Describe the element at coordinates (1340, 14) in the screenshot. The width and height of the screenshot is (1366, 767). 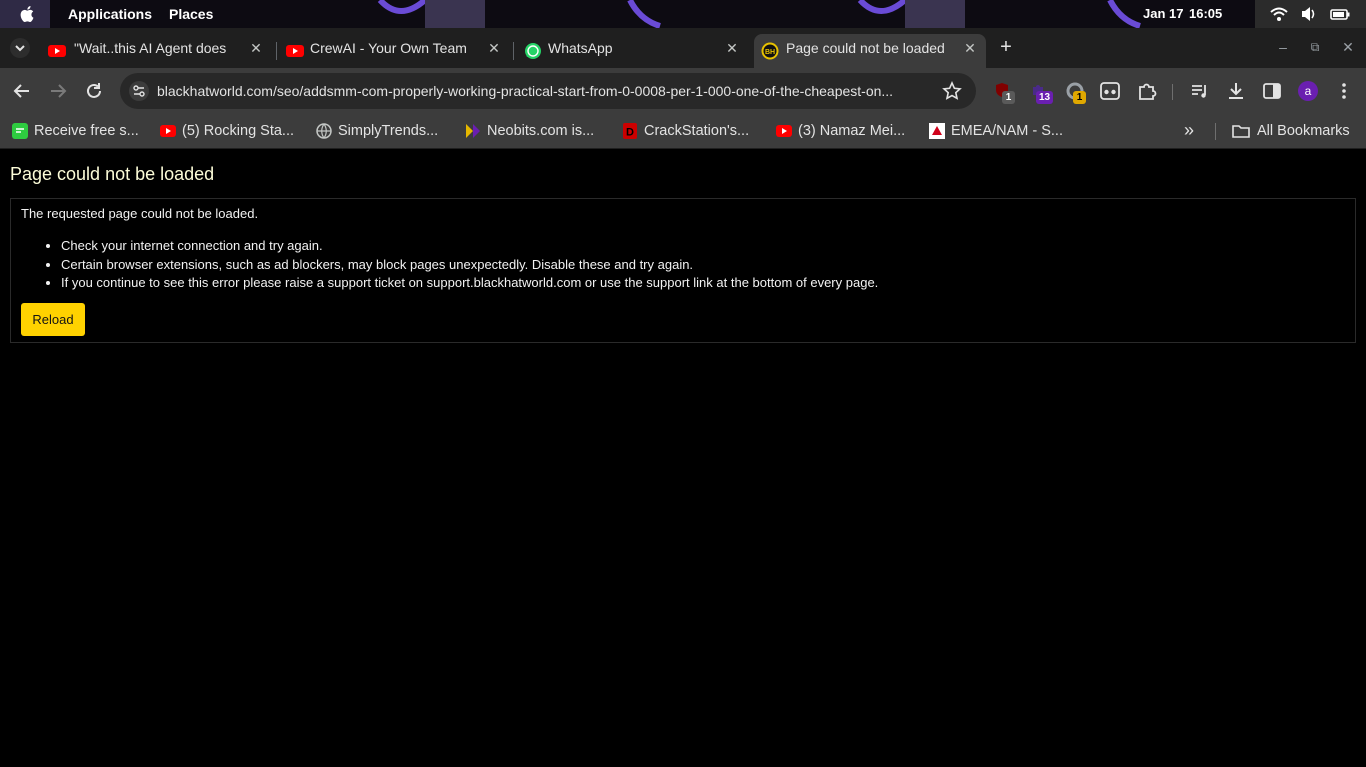
I see `battery-icon` at that location.